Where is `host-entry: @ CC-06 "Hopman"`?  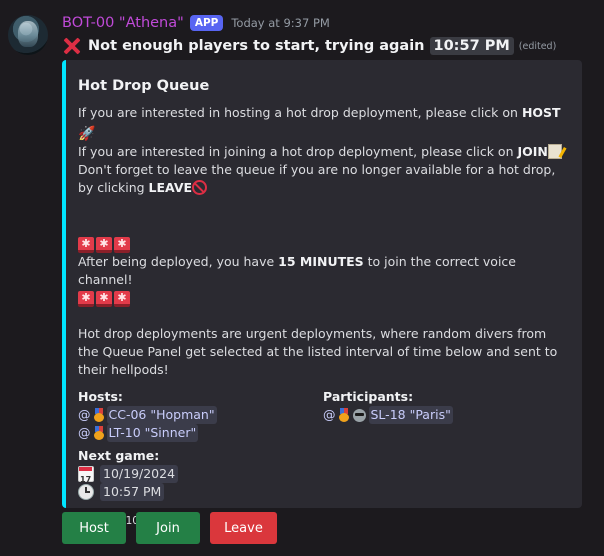 host-entry: @ CC-06 "Hopman" is located at coordinates (200, 415).